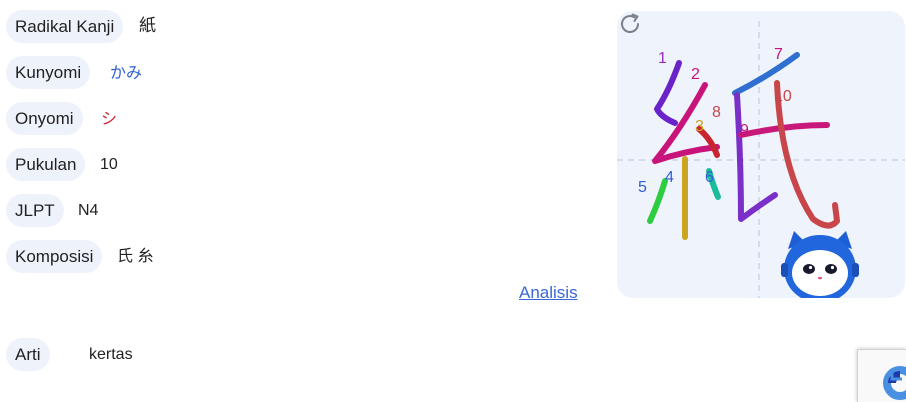  Describe the element at coordinates (111, 354) in the screenshot. I see `meaning-value: kertas` at that location.